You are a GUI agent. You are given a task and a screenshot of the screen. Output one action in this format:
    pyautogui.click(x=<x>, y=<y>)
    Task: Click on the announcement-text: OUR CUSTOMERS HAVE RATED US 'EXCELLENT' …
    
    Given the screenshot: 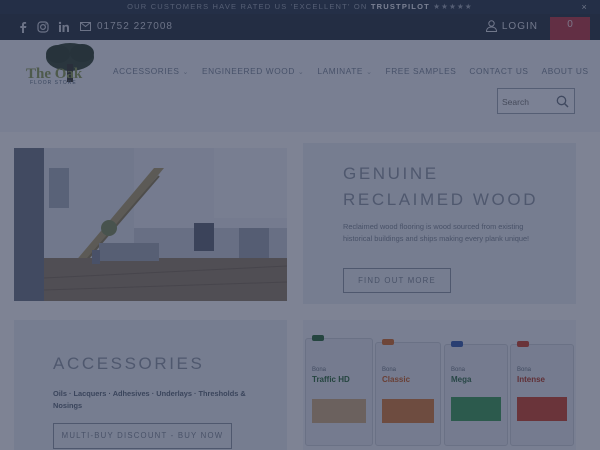 What is the action you would take?
    pyautogui.click(x=247, y=6)
    